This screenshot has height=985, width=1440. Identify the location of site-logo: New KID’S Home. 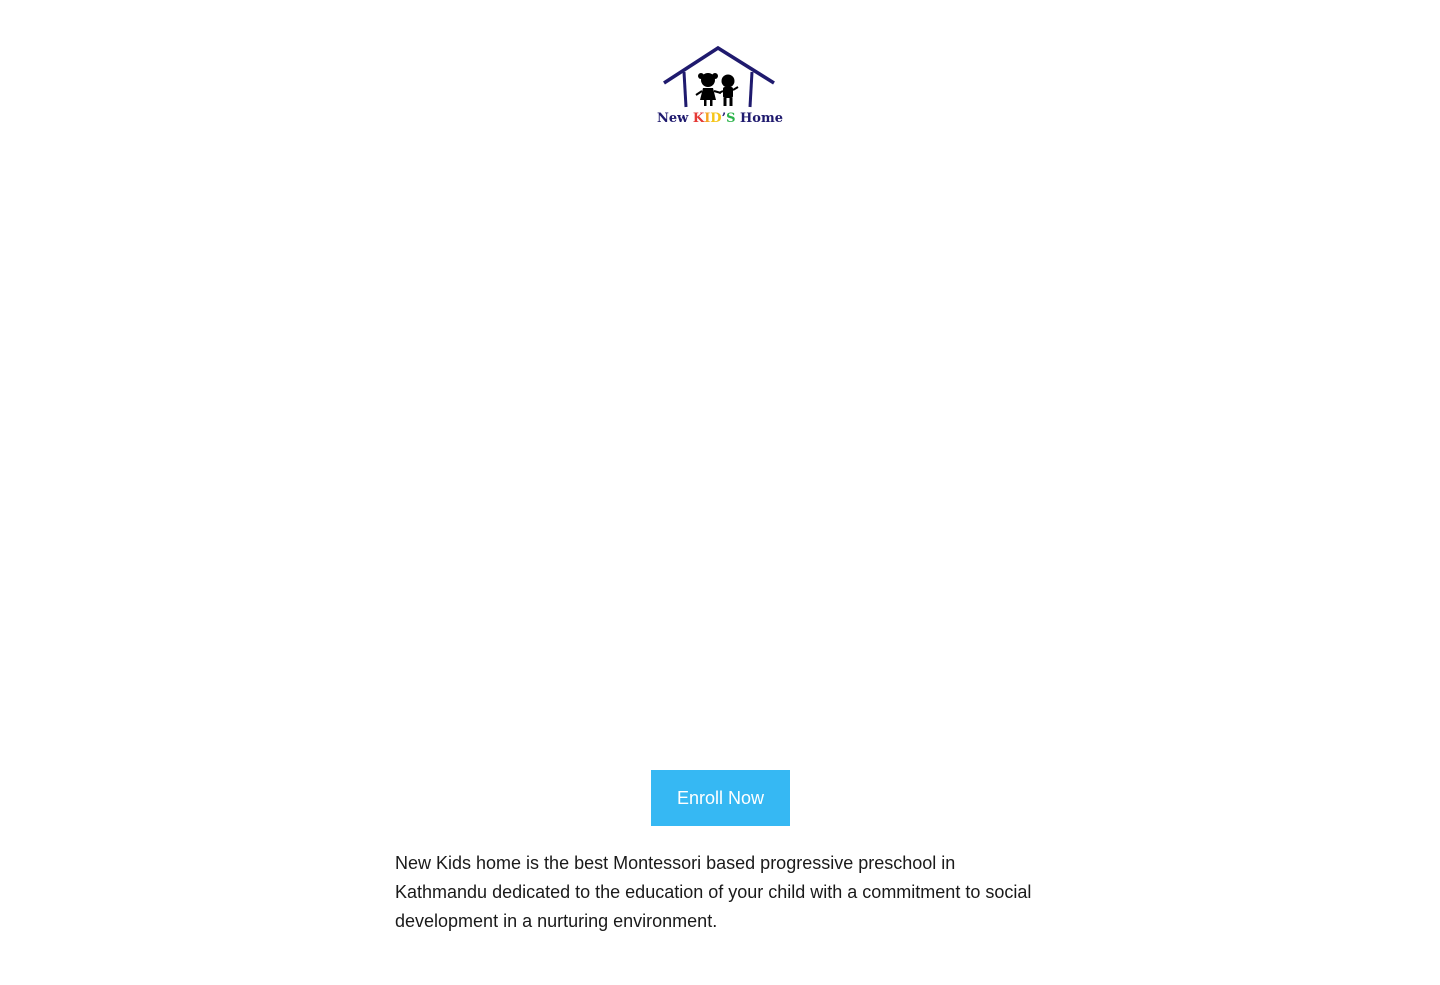
(720, 86).